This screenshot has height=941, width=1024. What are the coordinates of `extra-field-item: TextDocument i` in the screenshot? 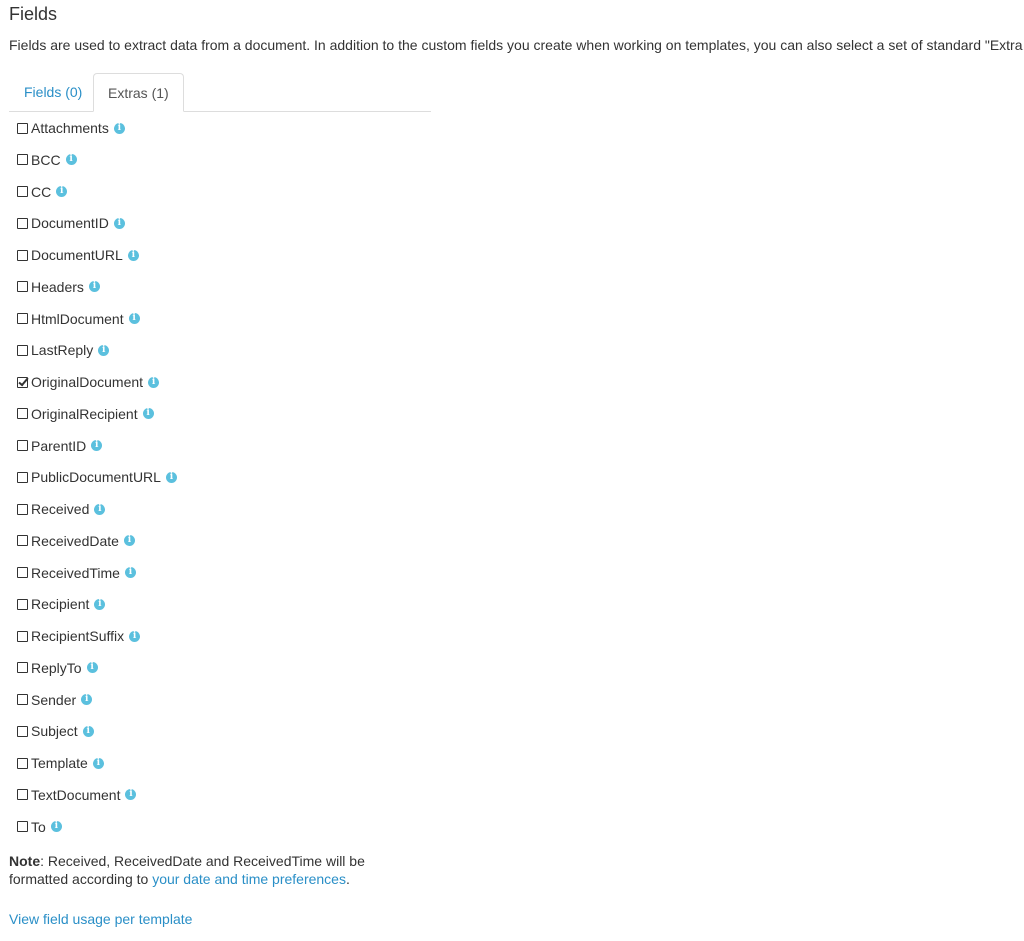 It's located at (512, 795).